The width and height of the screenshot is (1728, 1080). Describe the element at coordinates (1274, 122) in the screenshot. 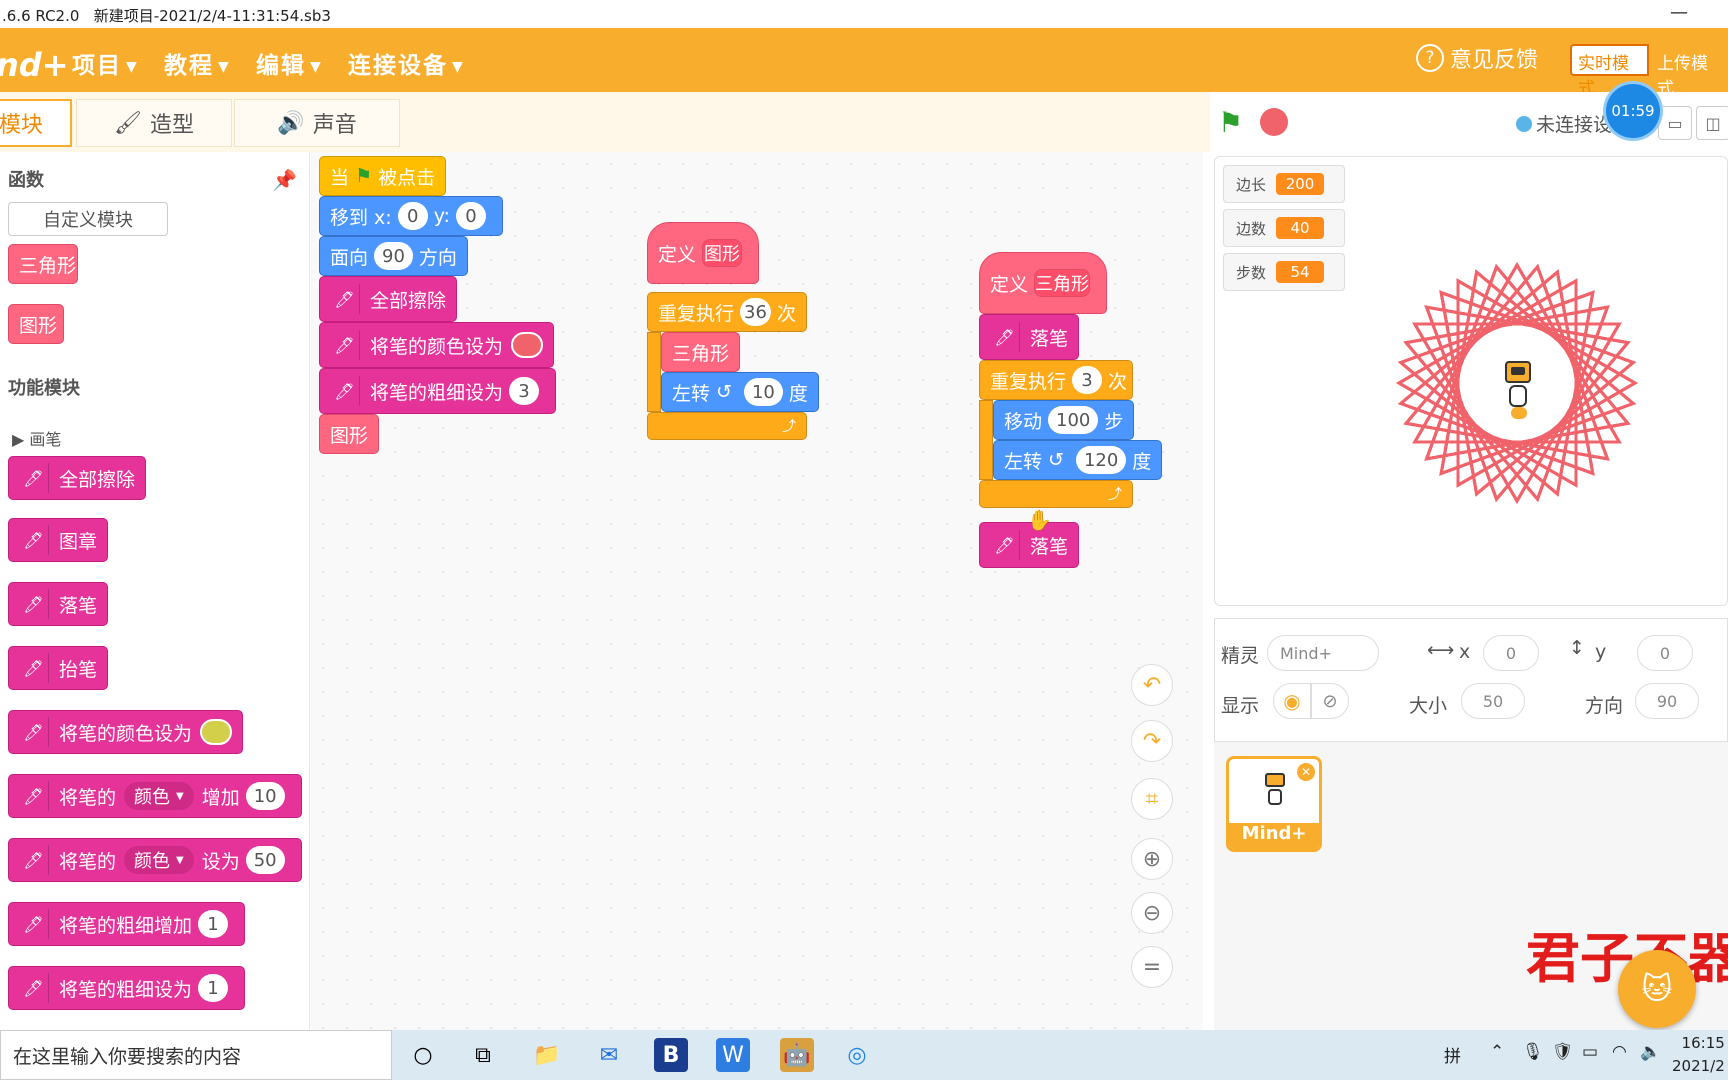

I see `stop-icon` at that location.